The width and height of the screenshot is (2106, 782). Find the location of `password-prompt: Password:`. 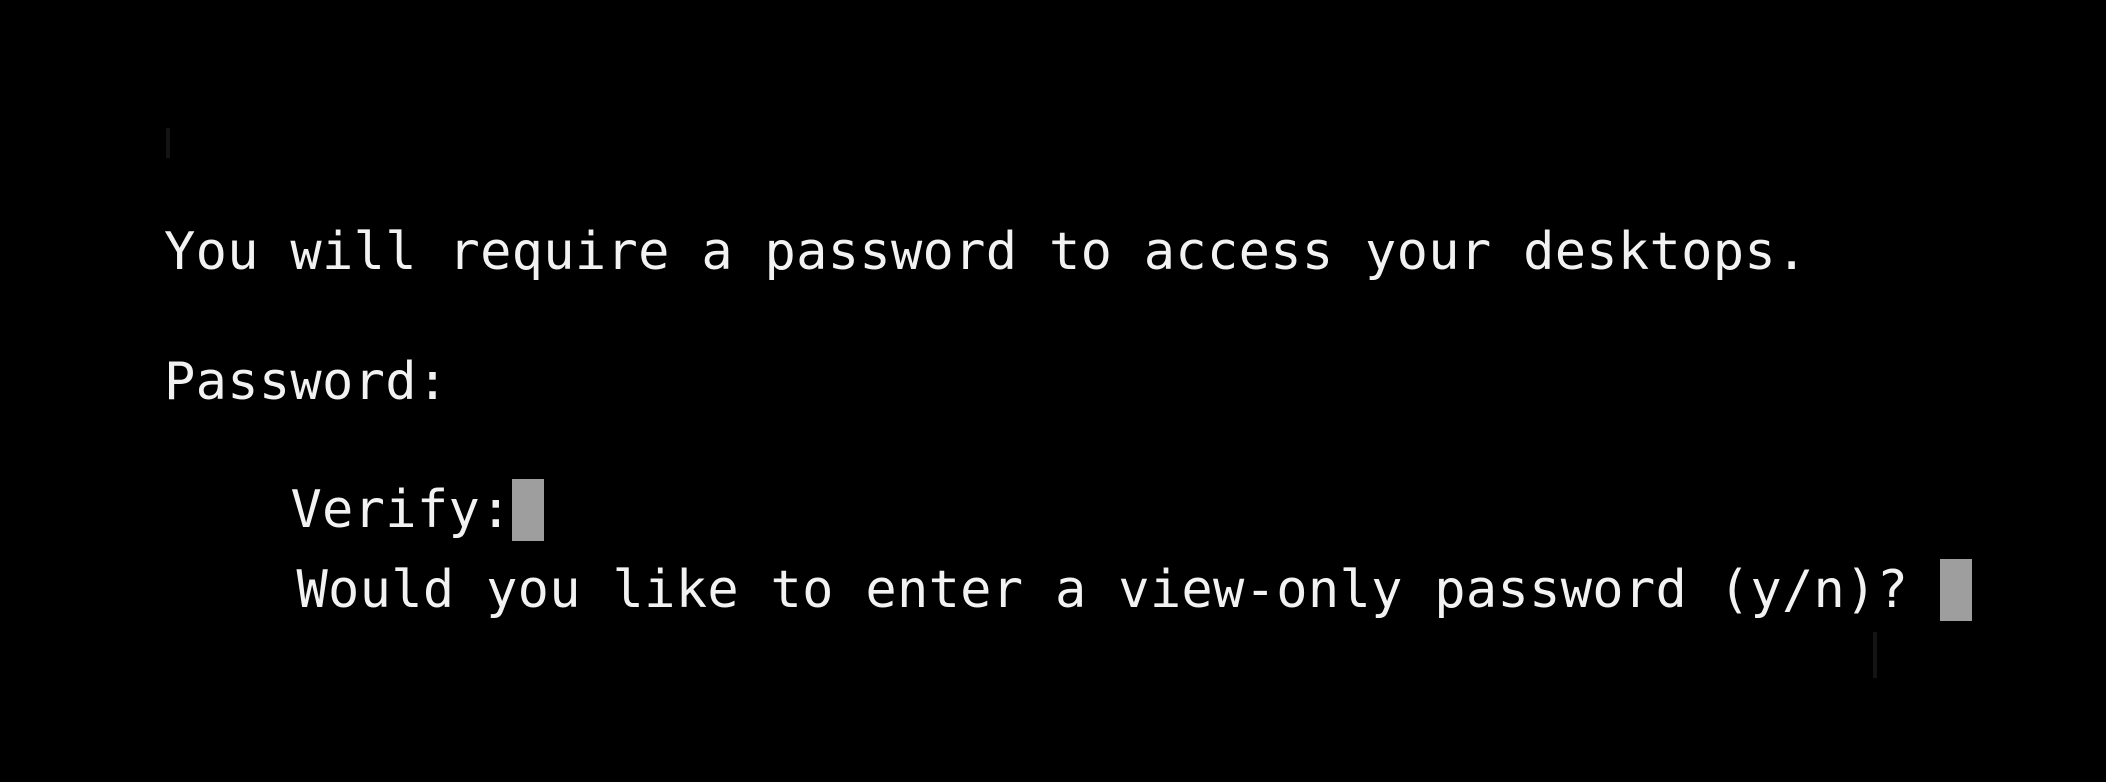

password-prompt: Password: is located at coordinates (306, 382).